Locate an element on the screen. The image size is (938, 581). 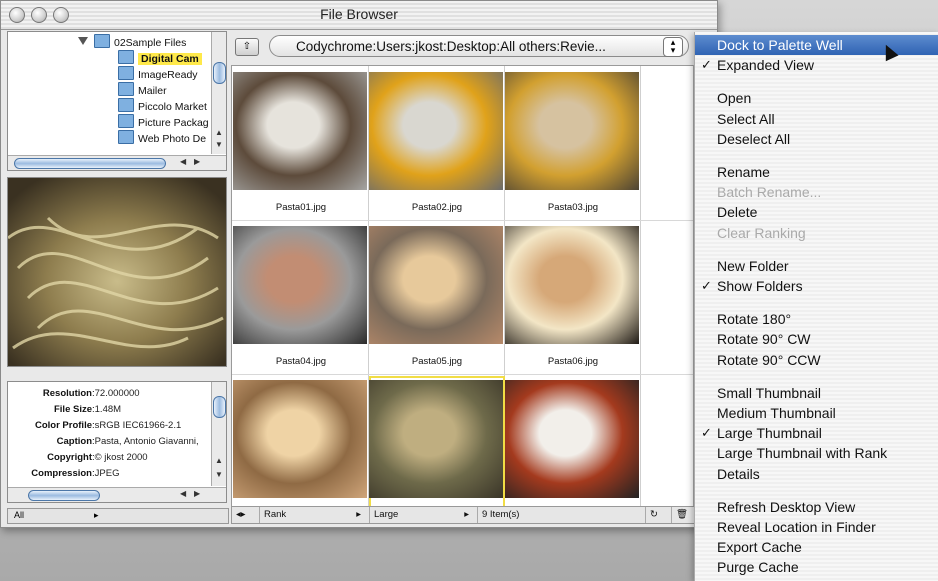
folder-tree-vscroll: ▲ ▼ is located at coordinates (218, 93).